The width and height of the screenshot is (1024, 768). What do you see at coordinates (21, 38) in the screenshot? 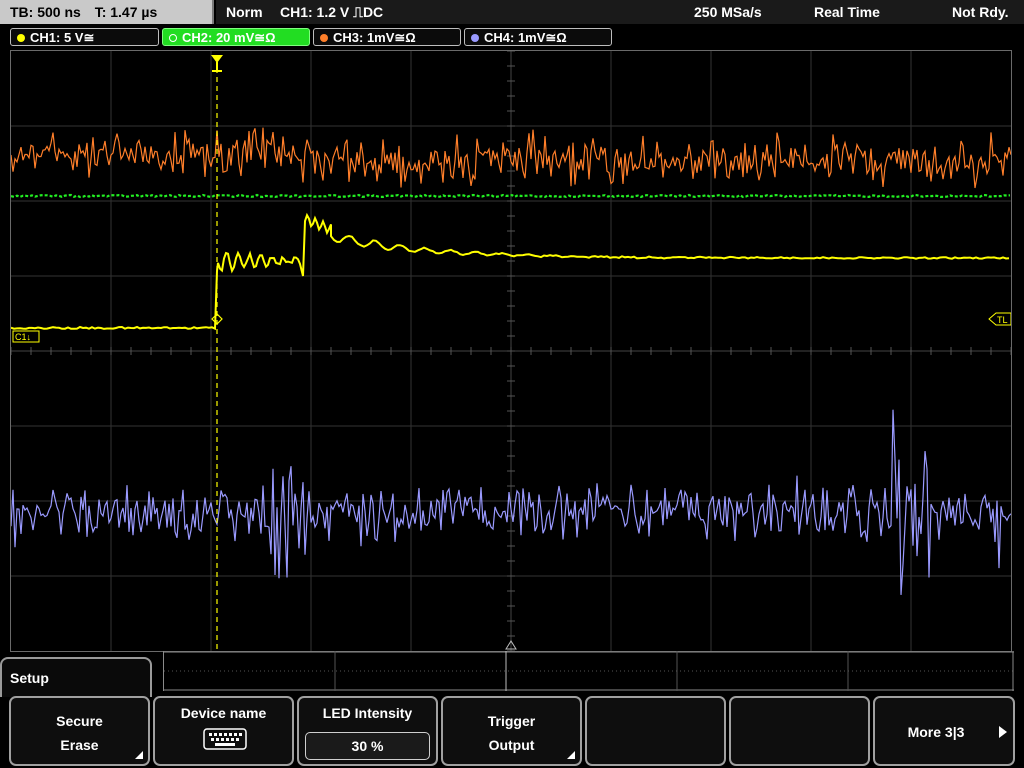
I see `ch1-color-dot` at bounding box center [21, 38].